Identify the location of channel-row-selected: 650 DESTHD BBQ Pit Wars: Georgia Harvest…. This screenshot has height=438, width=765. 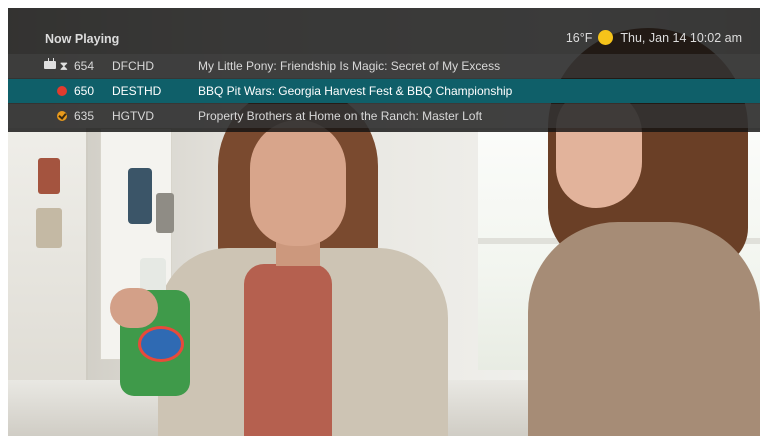
(384, 91).